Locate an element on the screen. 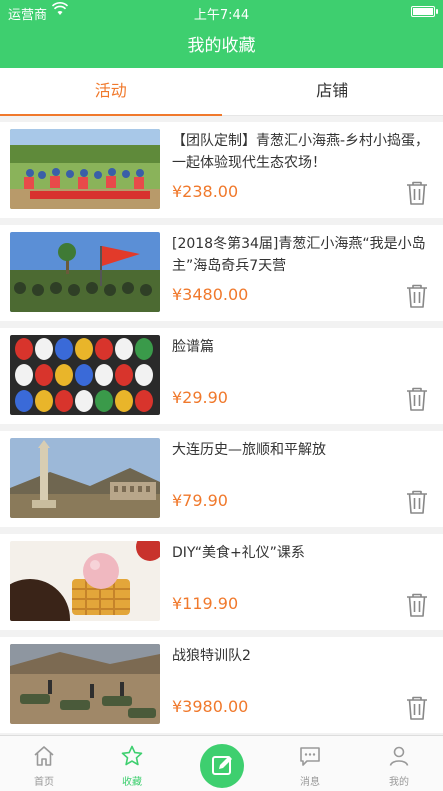 The width and height of the screenshot is (443, 791). item-image-island-camp is located at coordinates (85, 272).